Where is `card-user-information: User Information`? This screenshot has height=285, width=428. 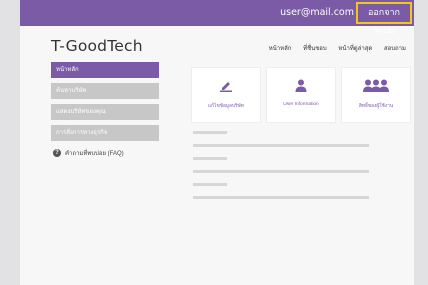
card-user-information: User Information is located at coordinates (301, 95).